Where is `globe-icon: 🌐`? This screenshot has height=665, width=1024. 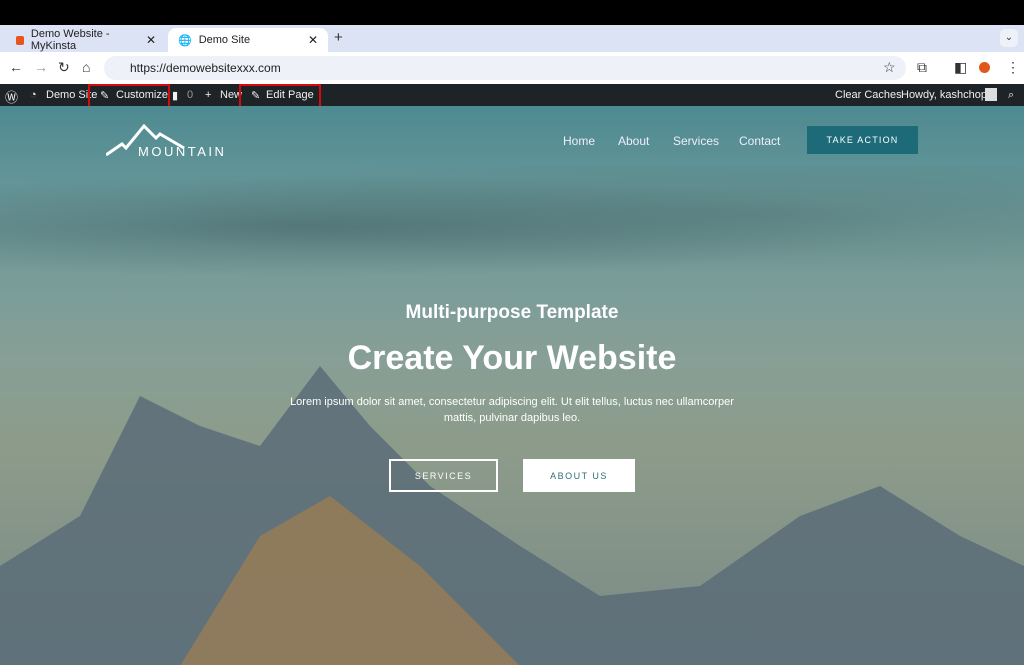 globe-icon: 🌐 is located at coordinates (185, 40).